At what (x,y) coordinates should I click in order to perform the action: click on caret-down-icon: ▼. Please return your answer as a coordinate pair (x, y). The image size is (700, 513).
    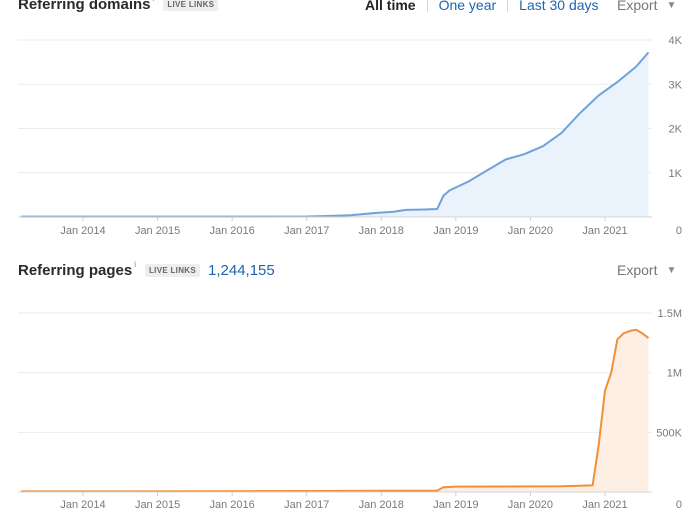
    Looking at the image, I should click on (671, 270).